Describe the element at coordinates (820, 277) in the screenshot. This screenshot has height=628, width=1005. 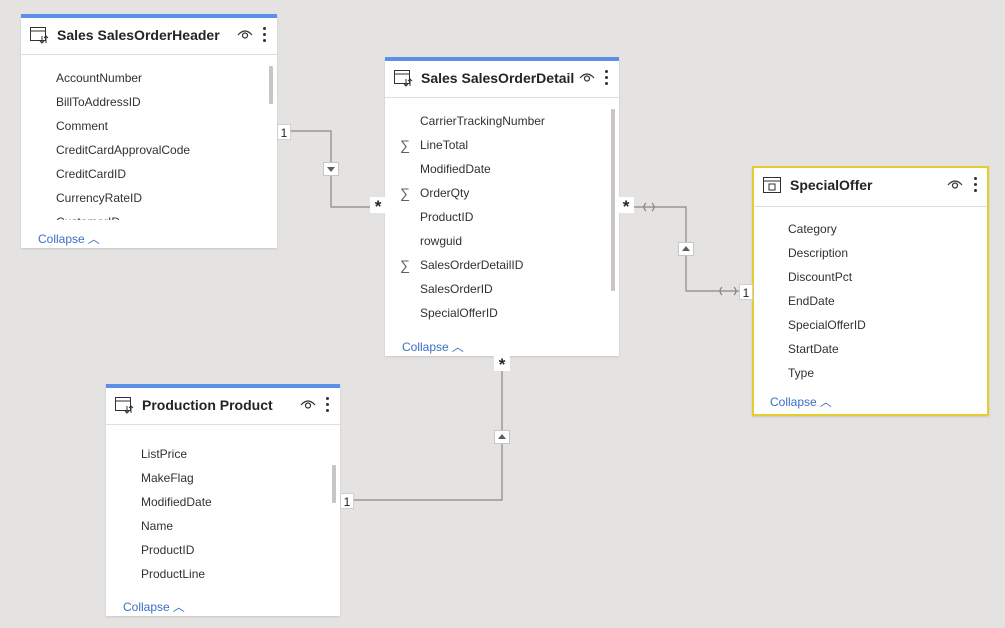
I see `field-item: DiscountPct` at that location.